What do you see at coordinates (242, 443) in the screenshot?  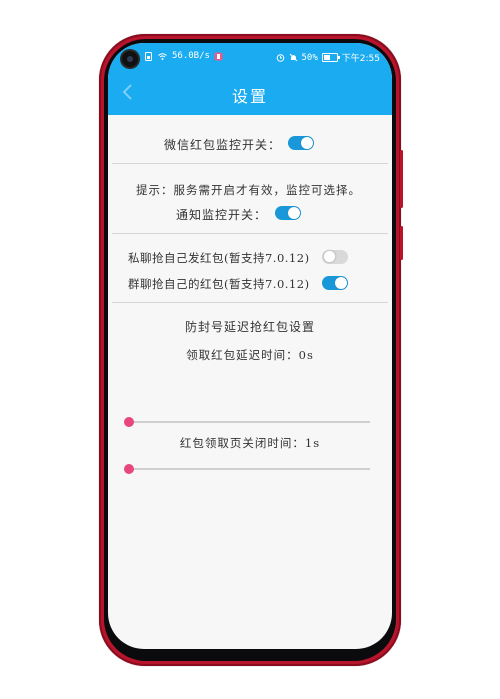 I see `close-time-label: 红包领取页关闭时间：` at bounding box center [242, 443].